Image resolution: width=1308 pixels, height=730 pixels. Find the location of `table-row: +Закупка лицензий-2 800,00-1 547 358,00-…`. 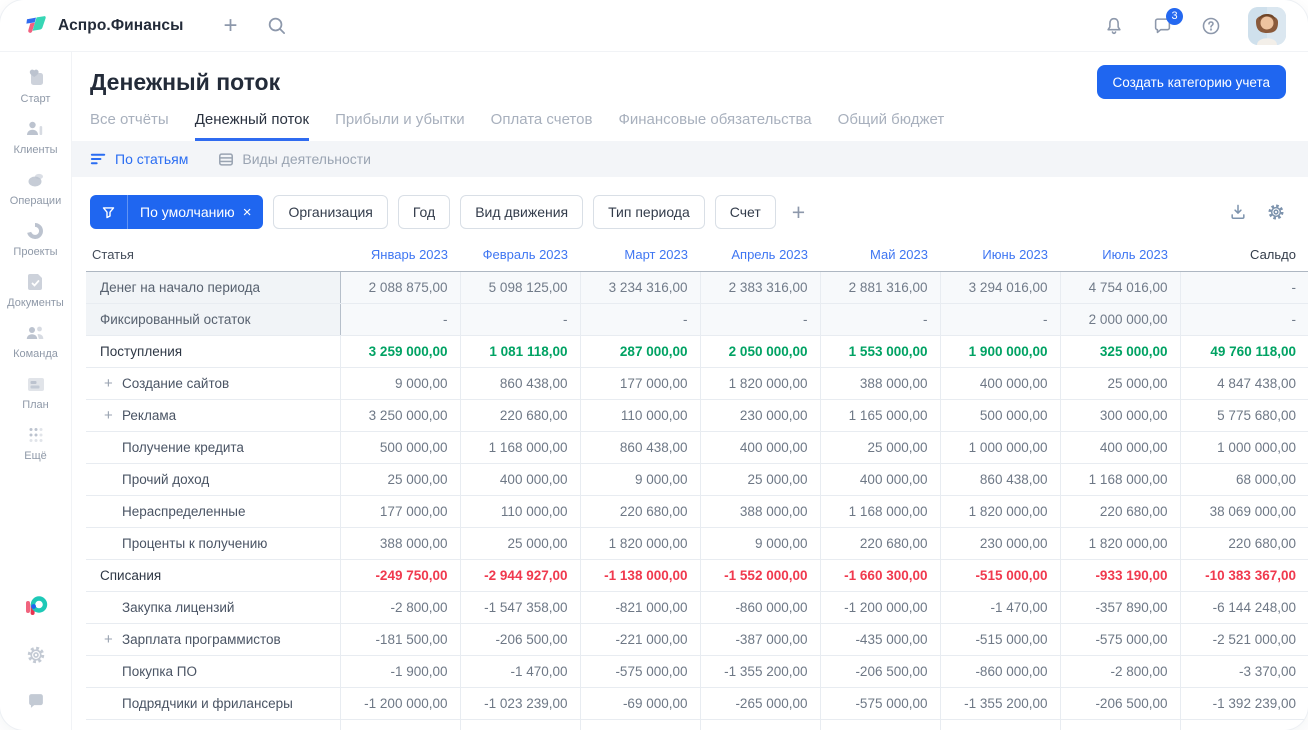

table-row: +Закупка лицензий-2 800,00-1 547 358,00-… is located at coordinates (697, 607).